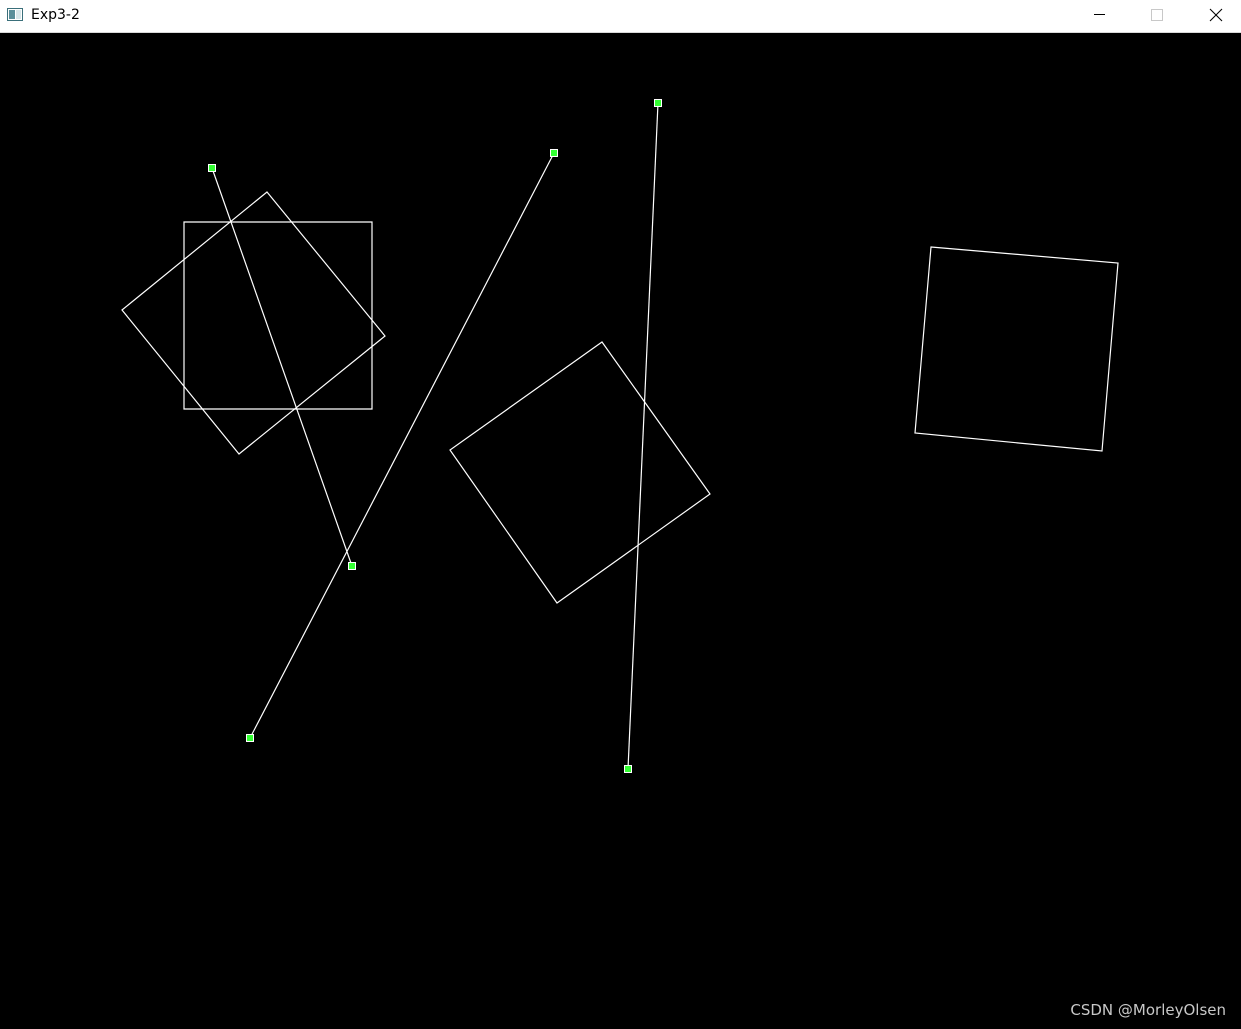  I want to click on maximize-button, so click(1157, 16).